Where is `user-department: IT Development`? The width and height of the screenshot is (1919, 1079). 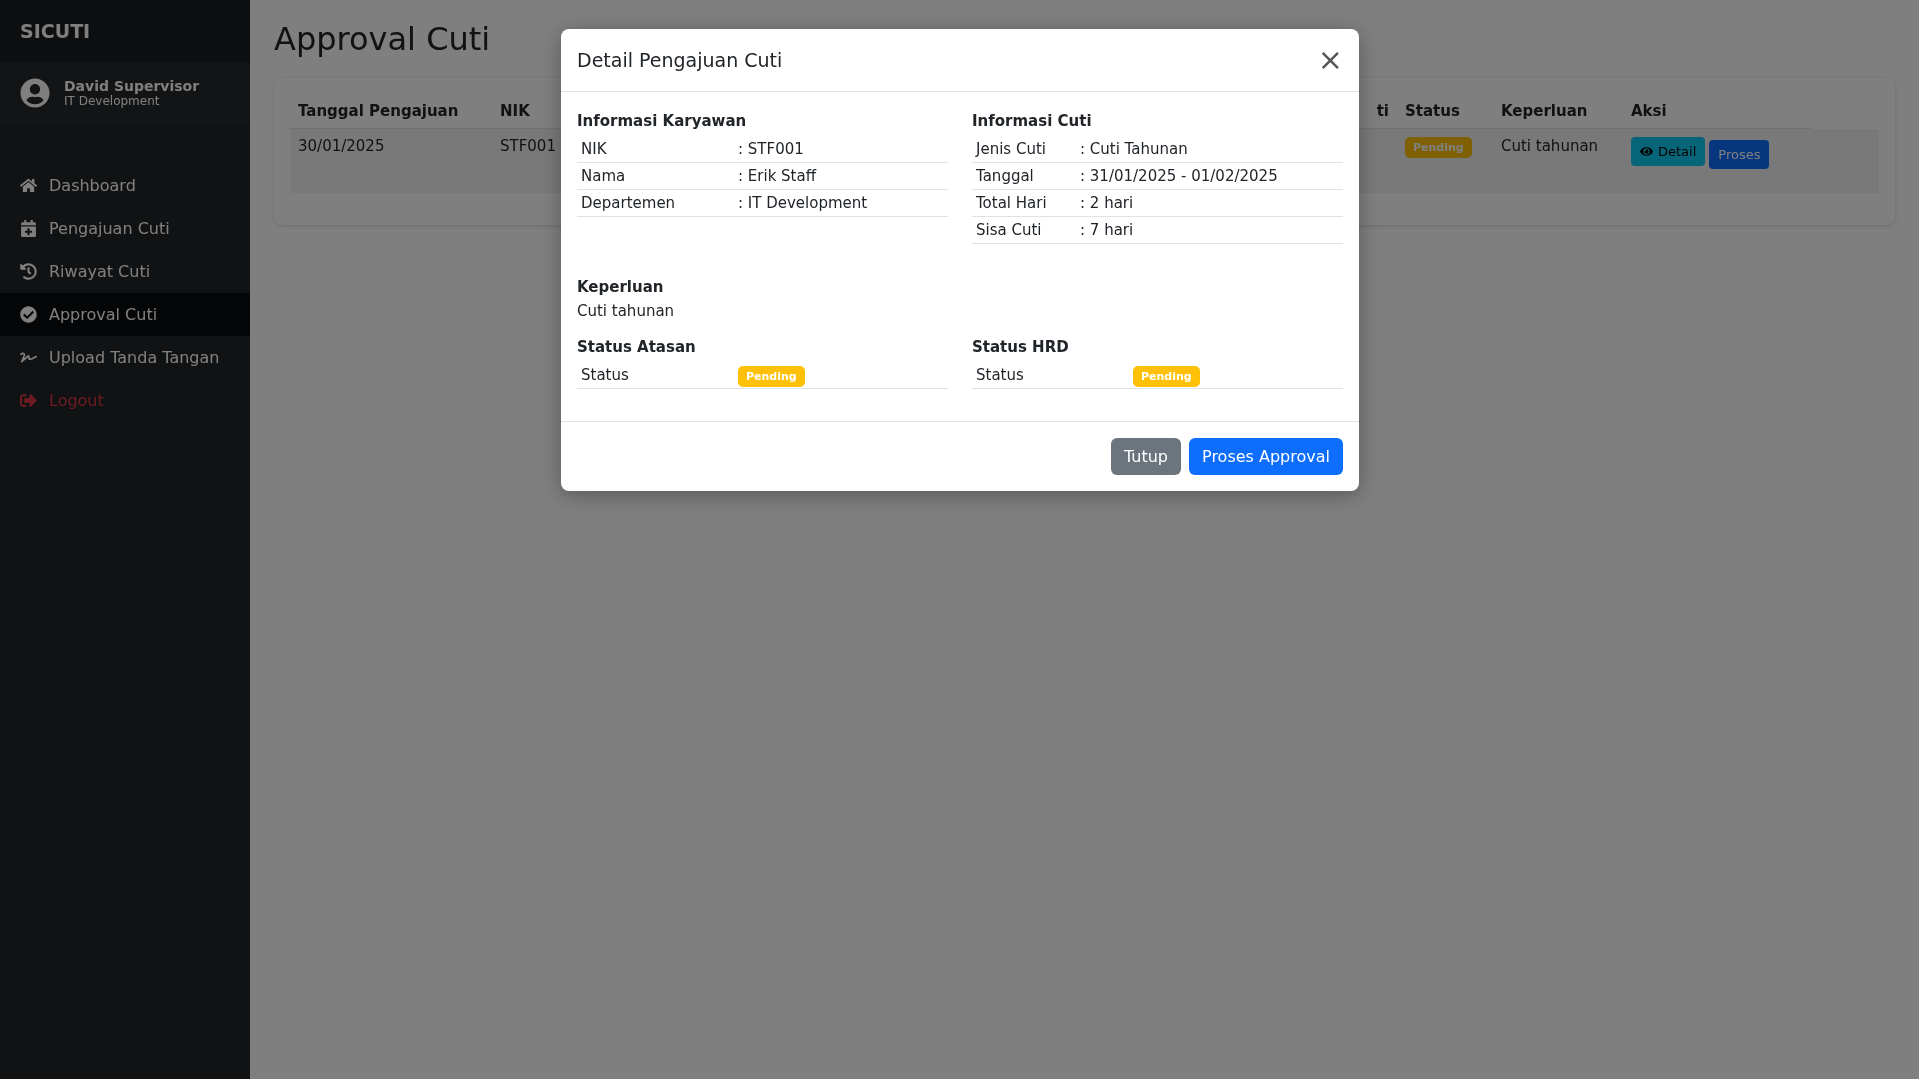
user-department: IT Development is located at coordinates (112, 101).